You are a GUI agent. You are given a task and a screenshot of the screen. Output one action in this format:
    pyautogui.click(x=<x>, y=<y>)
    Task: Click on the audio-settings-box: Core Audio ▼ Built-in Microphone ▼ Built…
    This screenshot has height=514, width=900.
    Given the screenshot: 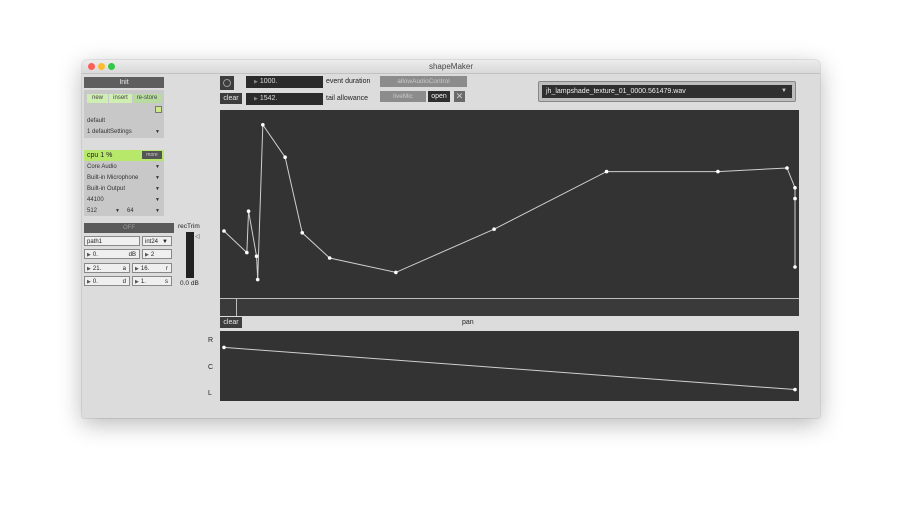 What is the action you would take?
    pyautogui.click(x=124, y=188)
    